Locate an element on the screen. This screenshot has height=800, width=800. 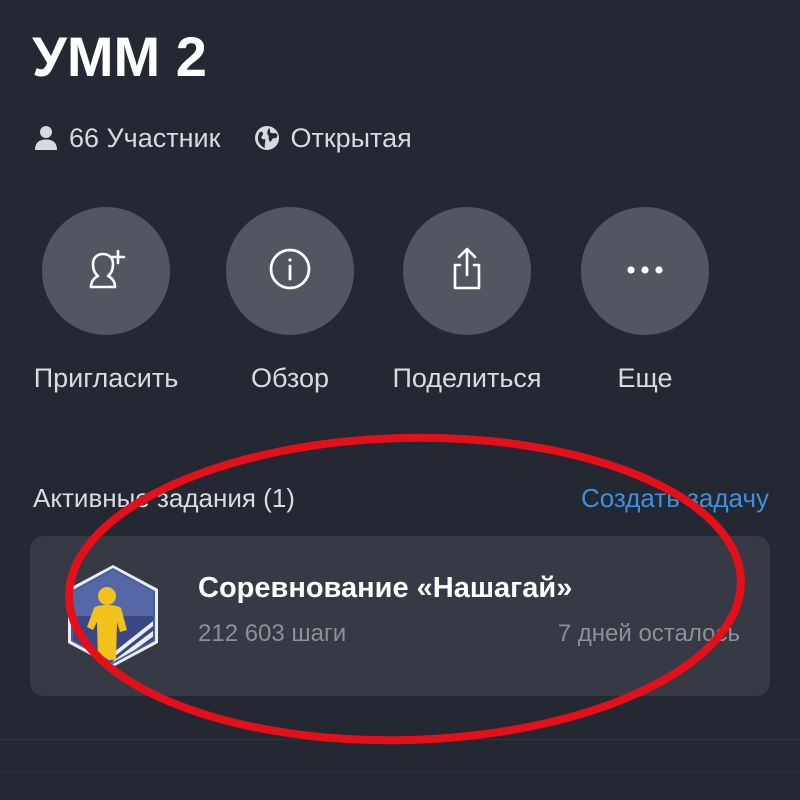
visibility-info: Открытая is located at coordinates (333, 138).